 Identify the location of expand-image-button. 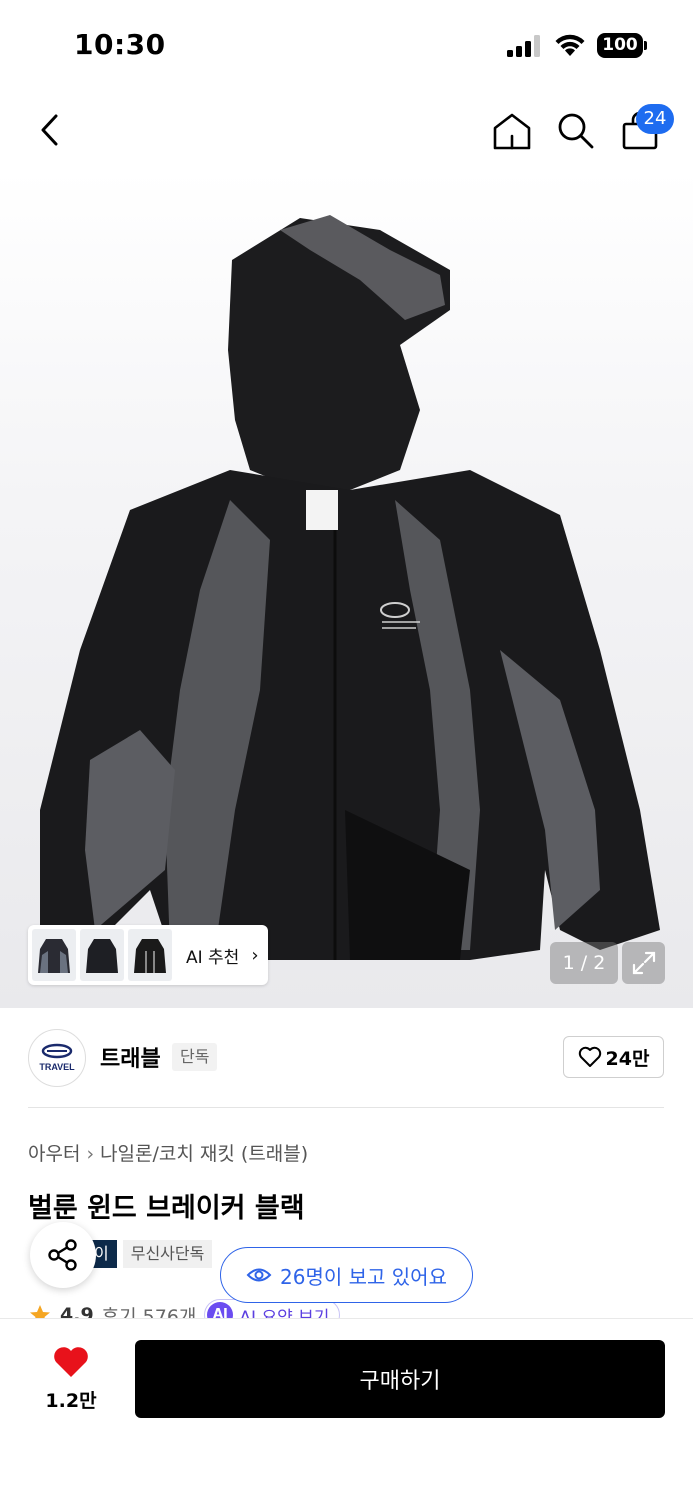
(643, 963).